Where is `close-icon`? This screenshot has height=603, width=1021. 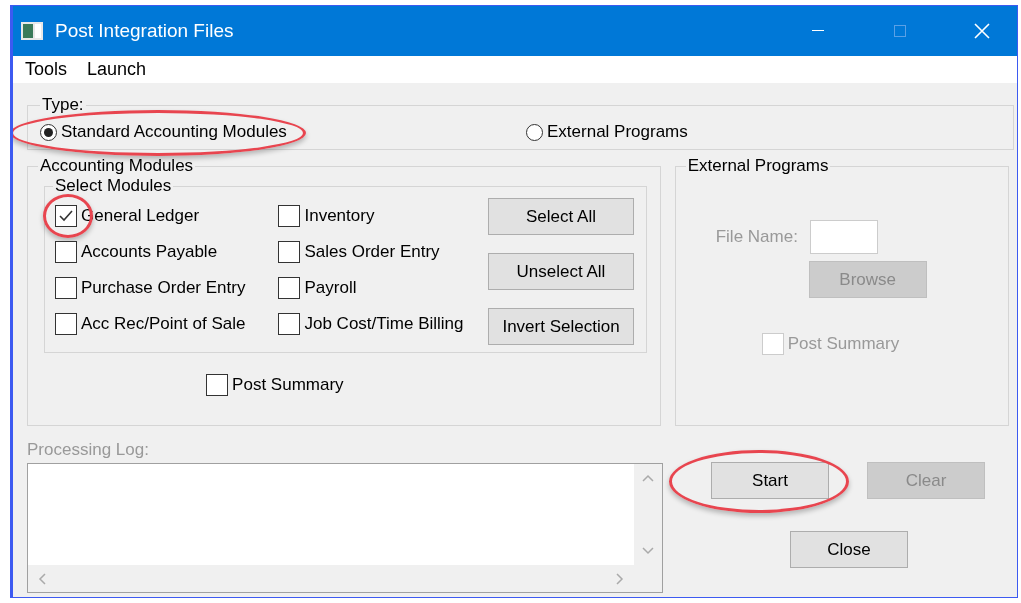
close-icon is located at coordinates (982, 31).